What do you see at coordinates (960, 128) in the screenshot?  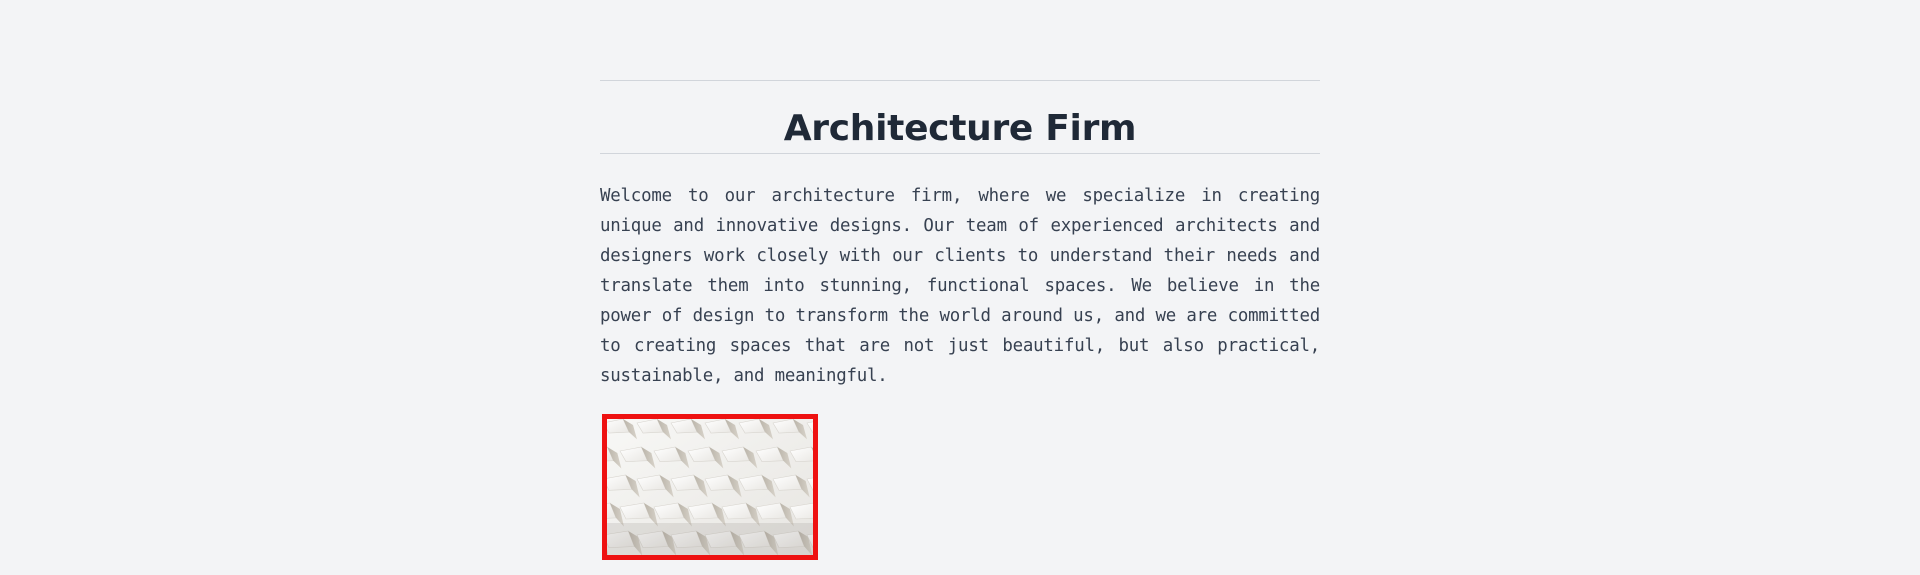 I see `page-title: Architecture Firm` at bounding box center [960, 128].